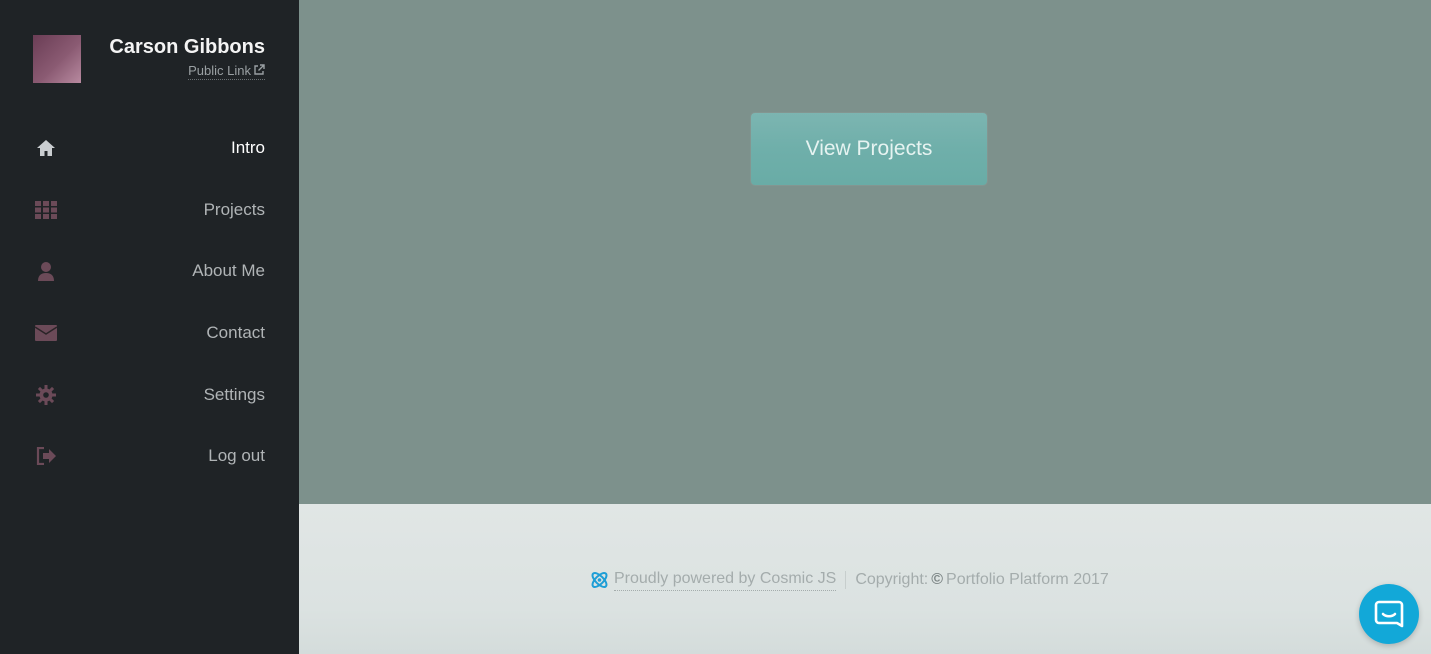 This screenshot has width=1431, height=654. What do you see at coordinates (149, 210) in the screenshot?
I see `sidebar-item-projects: Projects` at bounding box center [149, 210].